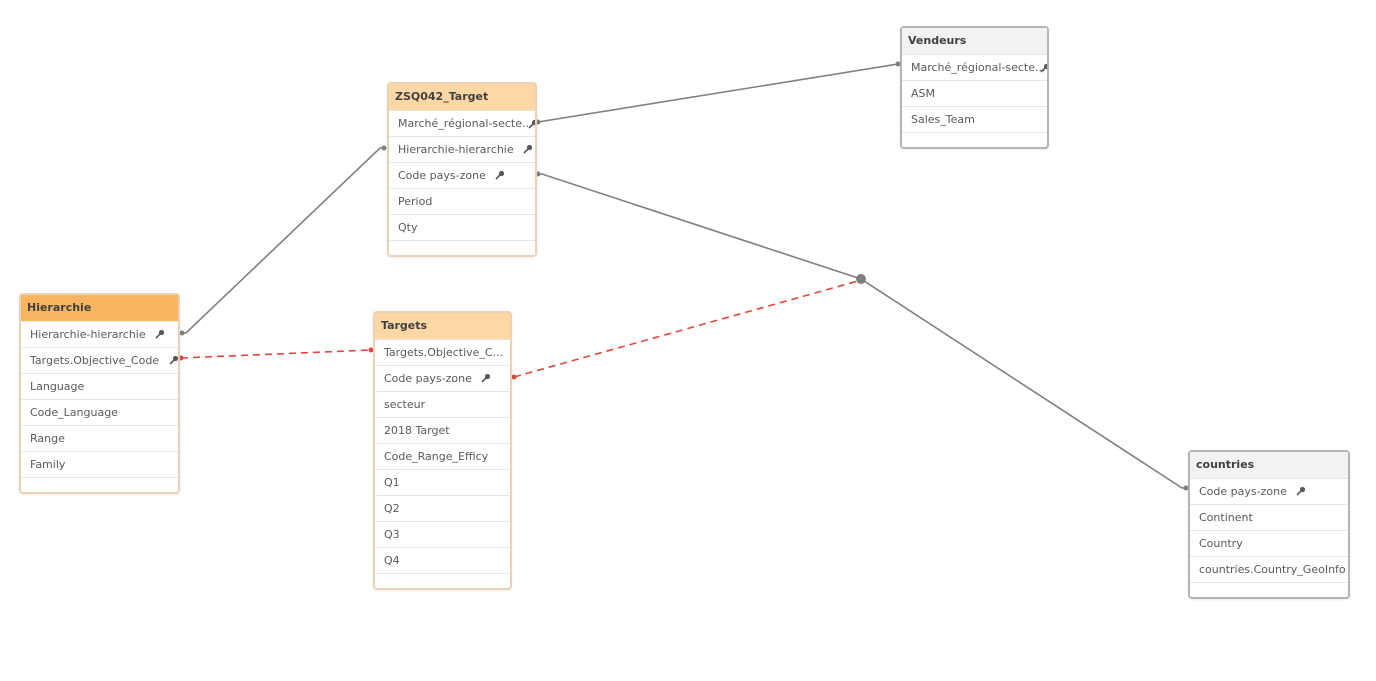 The height and width of the screenshot is (681, 1376). Describe the element at coordinates (442, 326) in the screenshot. I see `table-title: Targets` at that location.